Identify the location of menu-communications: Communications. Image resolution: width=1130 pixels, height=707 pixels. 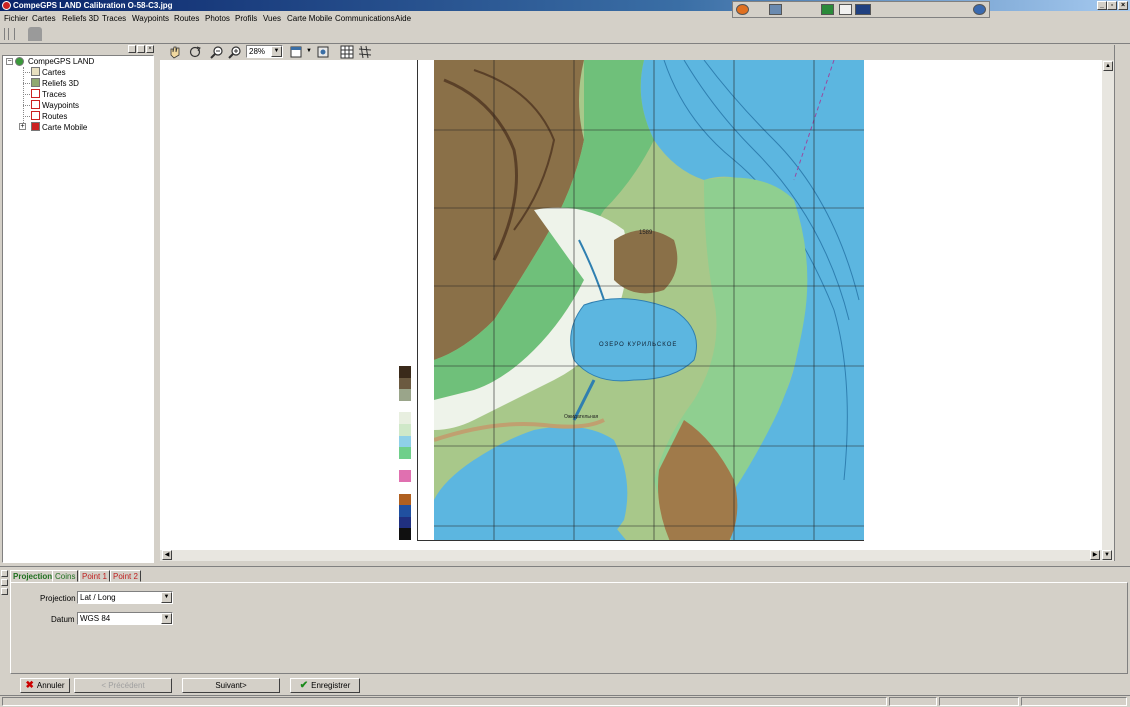
(365, 18).